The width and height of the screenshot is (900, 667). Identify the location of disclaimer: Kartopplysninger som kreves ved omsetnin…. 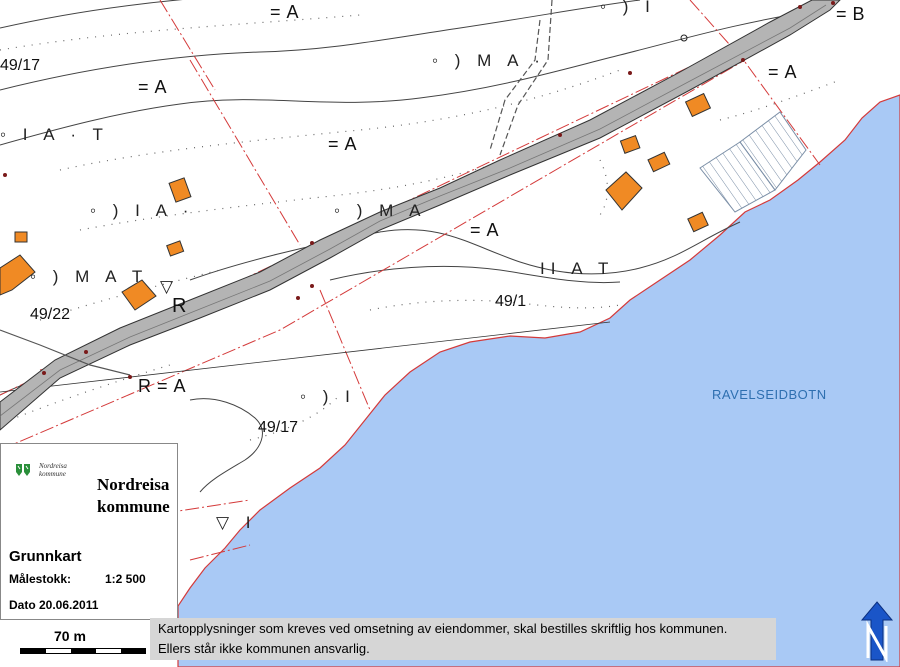
(463, 639).